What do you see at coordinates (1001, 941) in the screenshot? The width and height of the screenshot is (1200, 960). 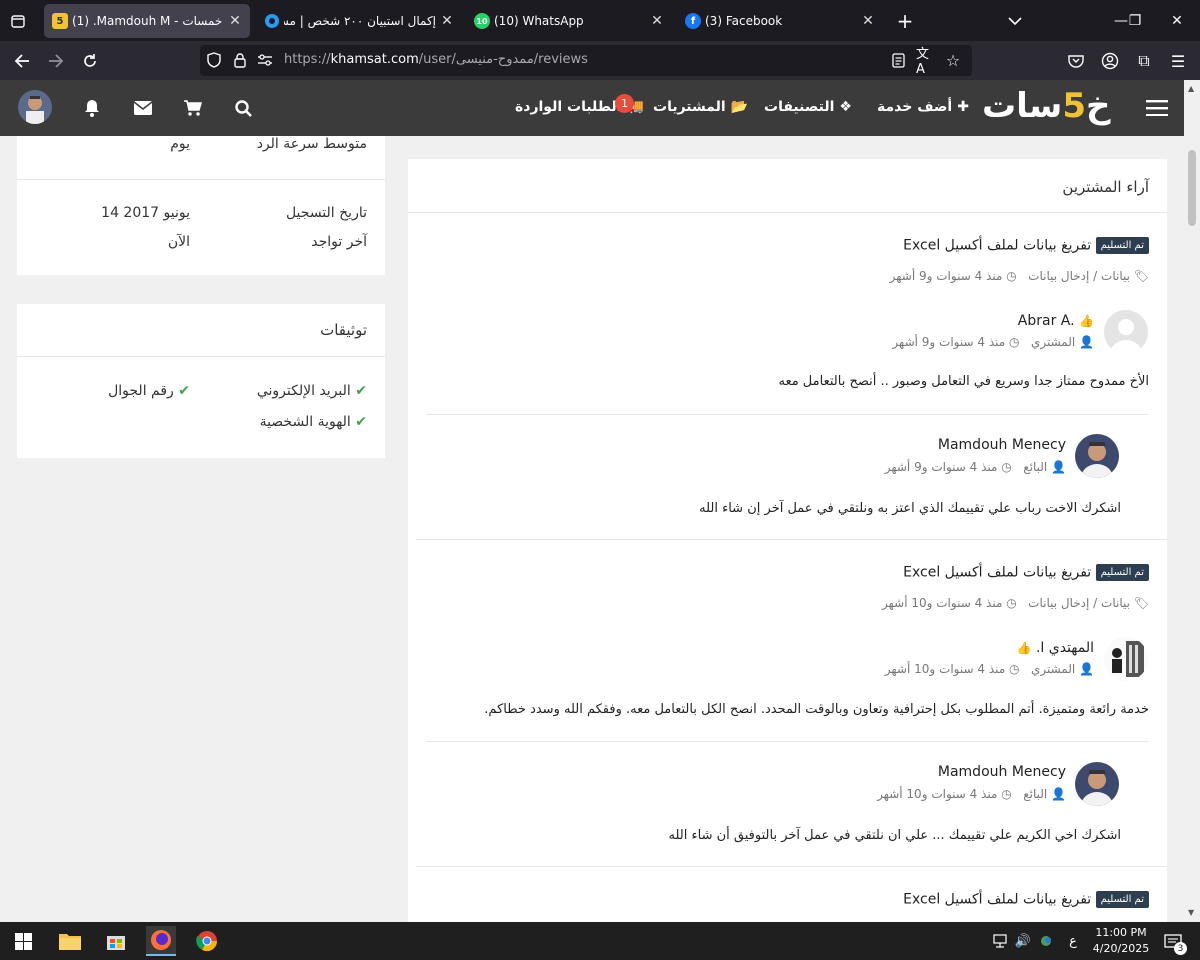 I see `network-icon` at bounding box center [1001, 941].